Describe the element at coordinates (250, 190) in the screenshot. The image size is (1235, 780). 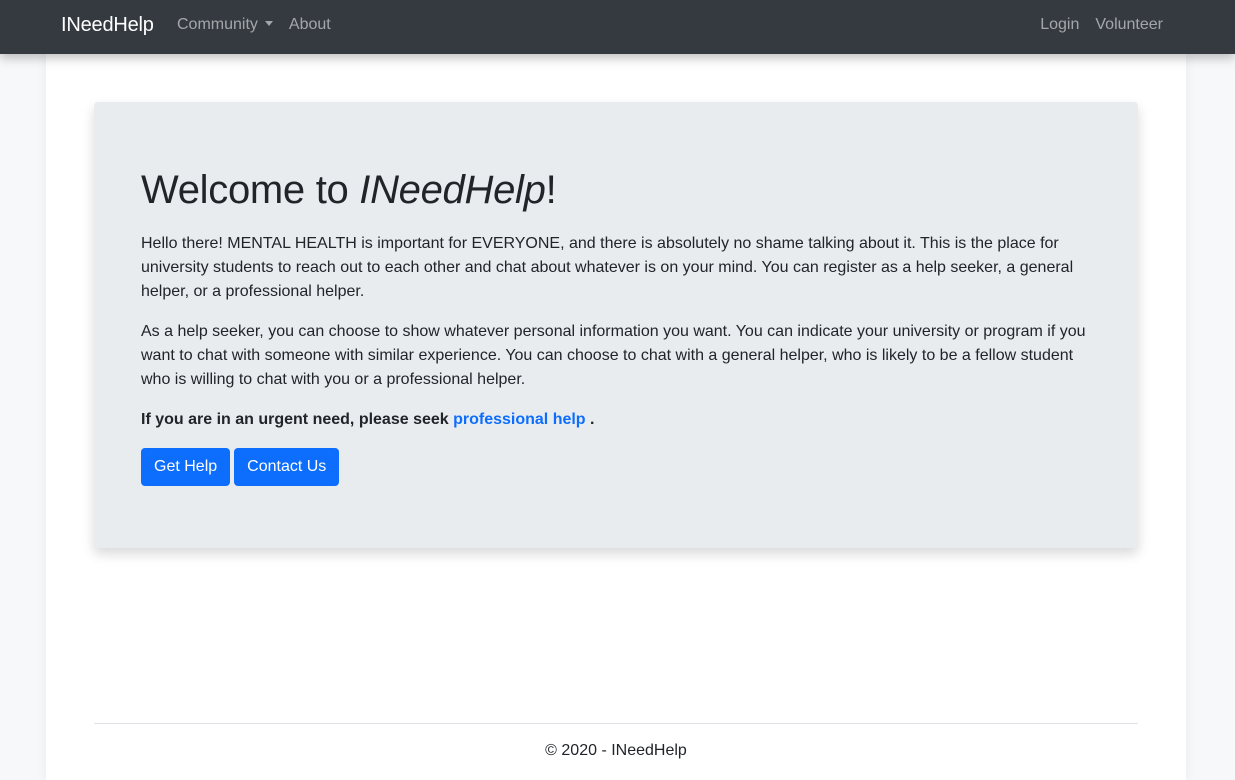
I see `title-prefix: Welcome to` at that location.